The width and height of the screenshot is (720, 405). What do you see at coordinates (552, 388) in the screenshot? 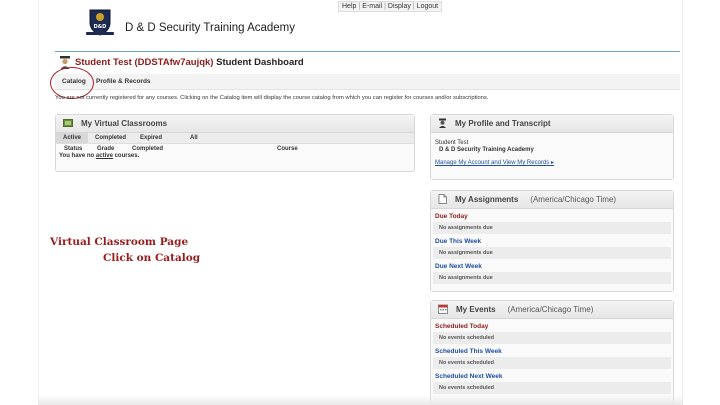
I see `scheduled-next-week-empty: No events scheduled` at bounding box center [552, 388].